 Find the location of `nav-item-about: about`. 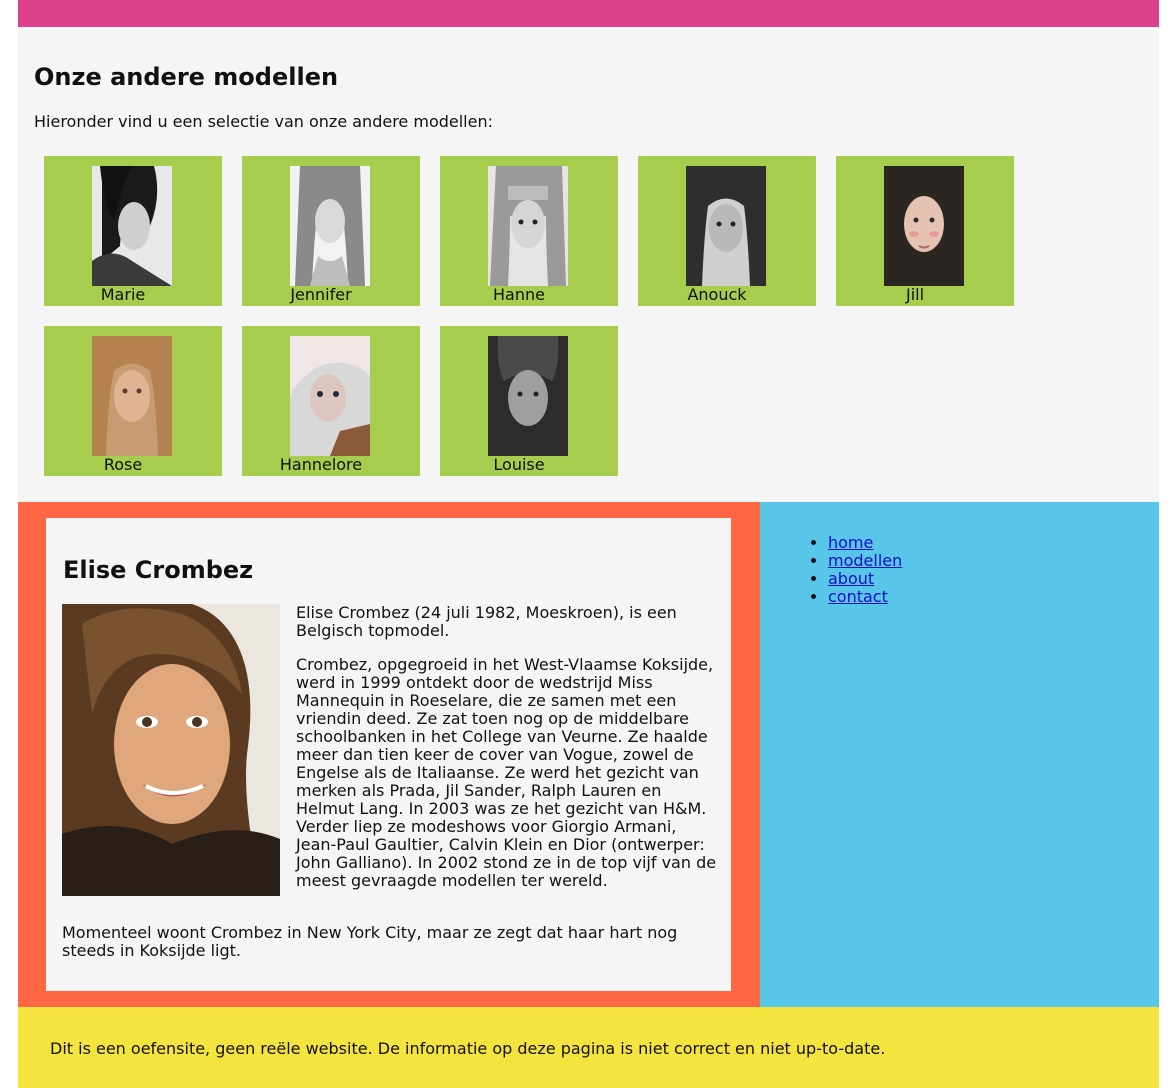

nav-item-about: about is located at coordinates (865, 579).